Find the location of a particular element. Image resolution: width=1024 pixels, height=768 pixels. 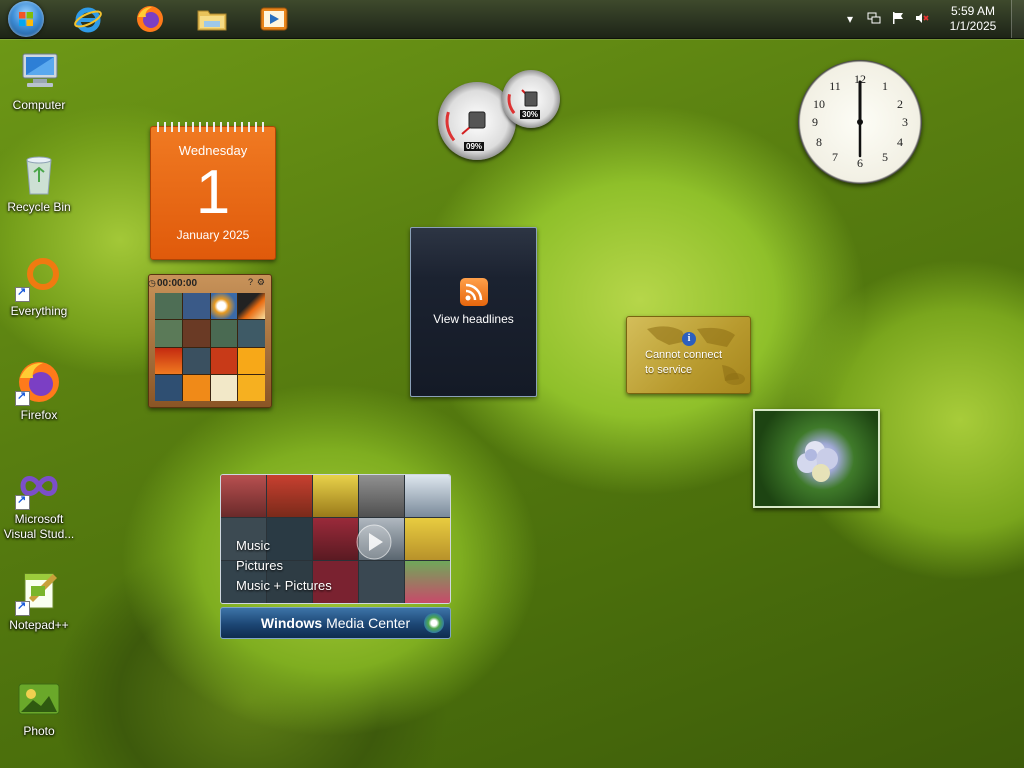

feed-headlines-gadget: View headlines is located at coordinates (473, 312).